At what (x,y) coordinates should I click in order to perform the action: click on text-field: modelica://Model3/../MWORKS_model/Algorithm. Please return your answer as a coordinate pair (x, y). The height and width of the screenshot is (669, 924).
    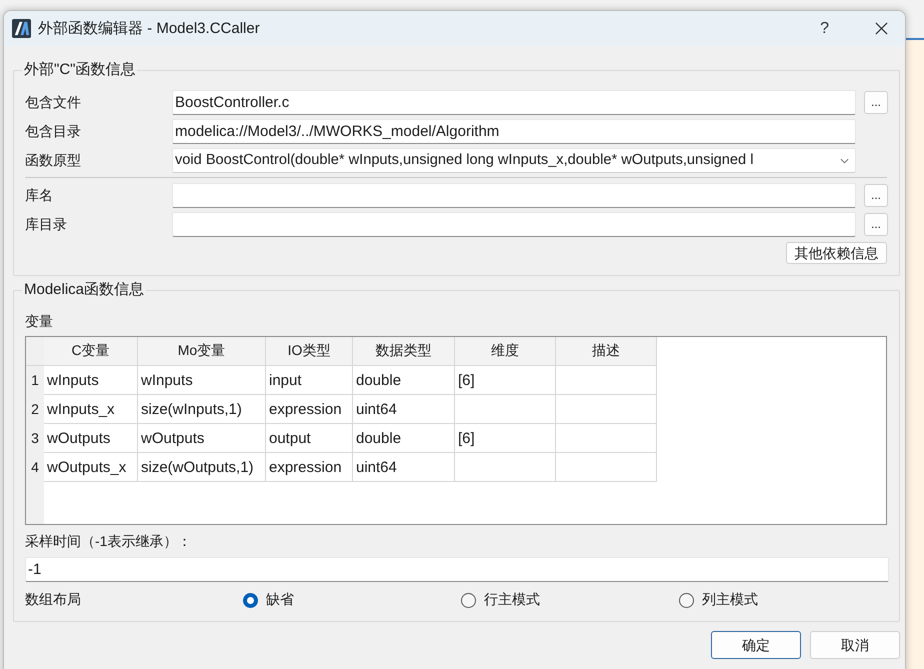
    Looking at the image, I should click on (514, 131).